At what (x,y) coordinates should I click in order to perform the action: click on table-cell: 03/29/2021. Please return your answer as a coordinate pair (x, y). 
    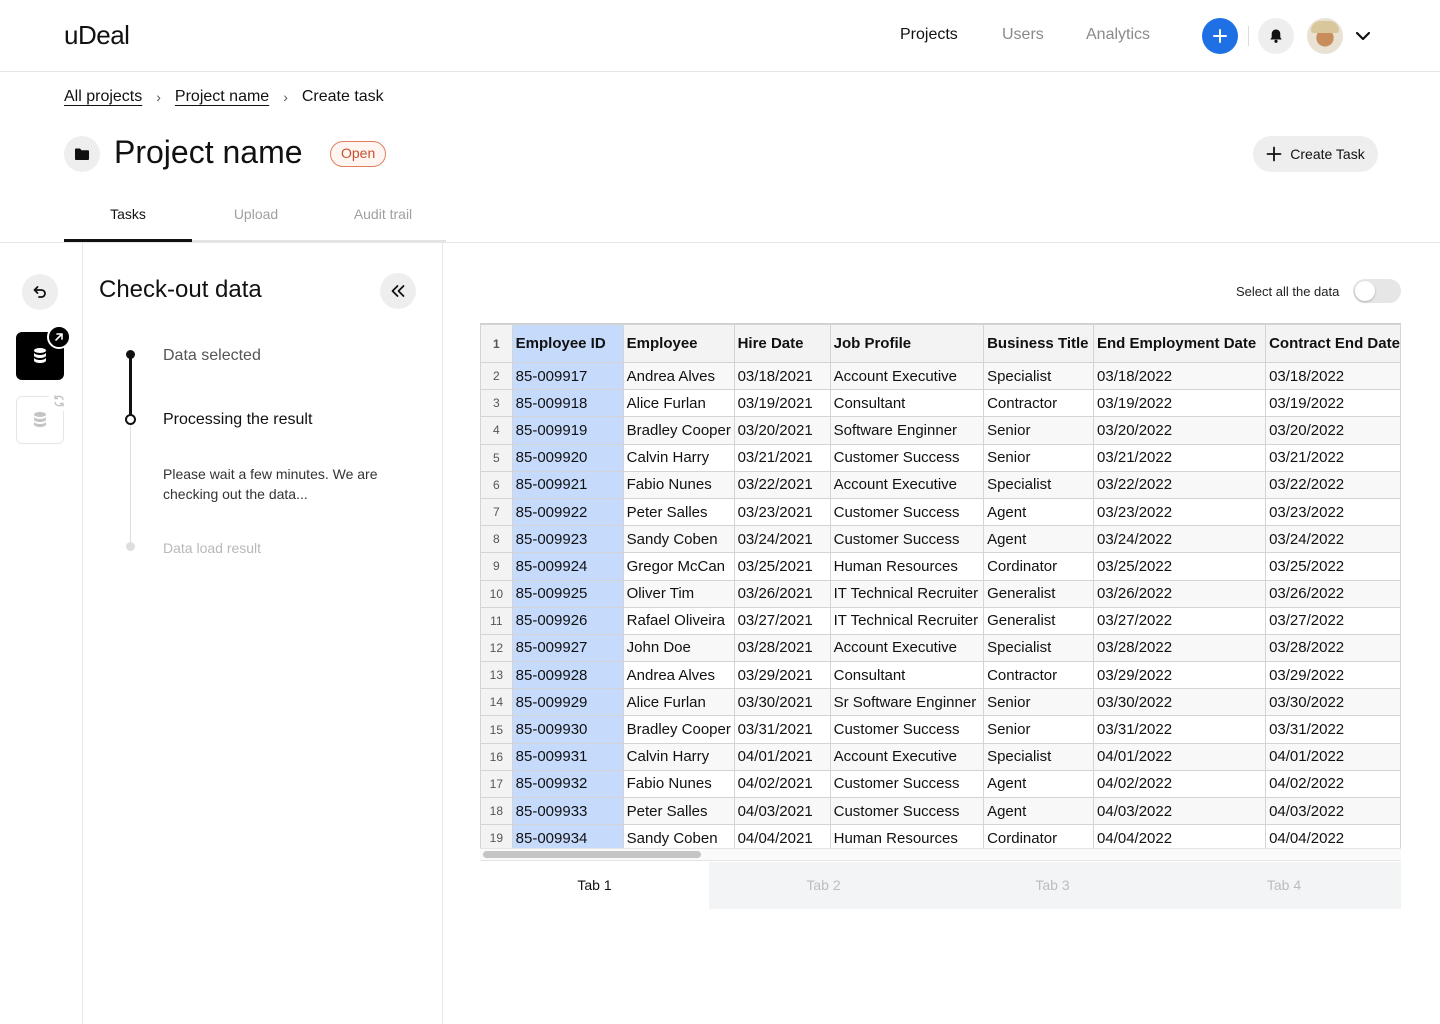
    Looking at the image, I should click on (782, 675).